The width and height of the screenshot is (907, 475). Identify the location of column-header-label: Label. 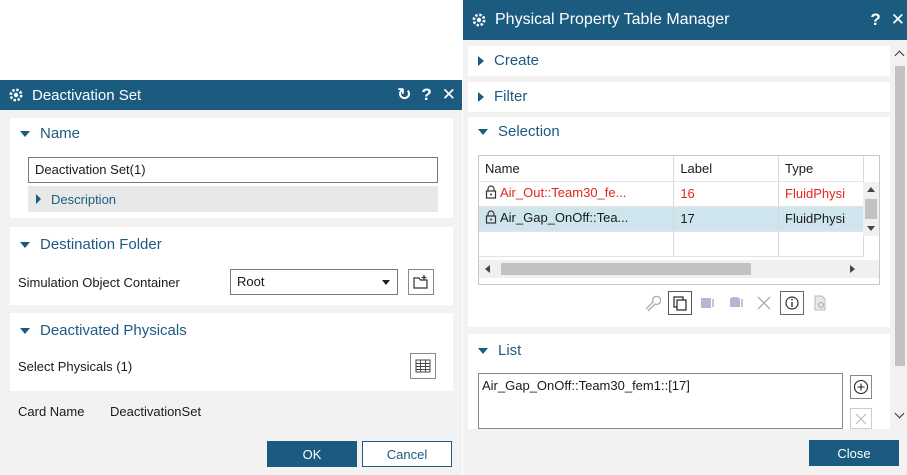
(726, 169).